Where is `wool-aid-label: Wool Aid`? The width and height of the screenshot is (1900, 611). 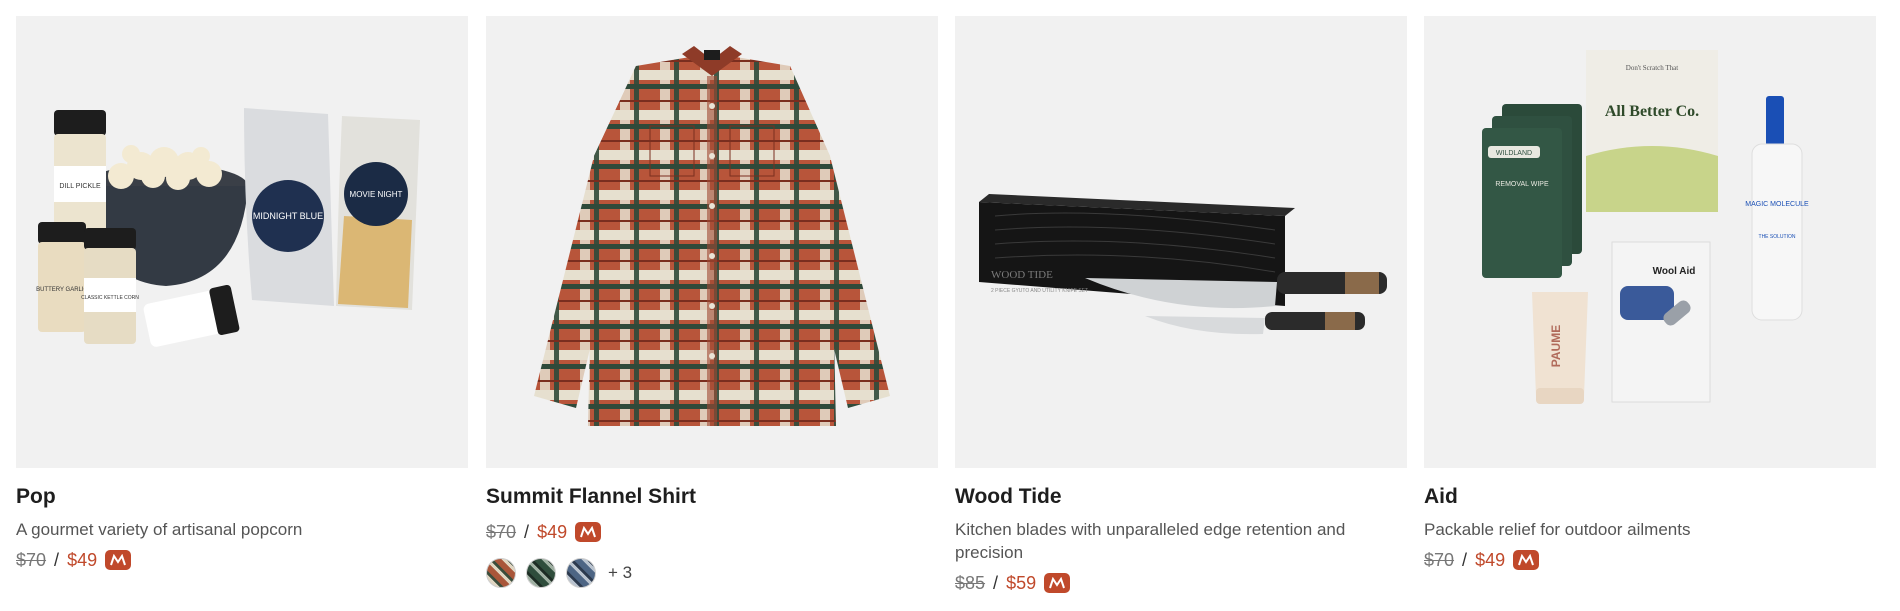 wool-aid-label: Wool Aid is located at coordinates (1674, 271).